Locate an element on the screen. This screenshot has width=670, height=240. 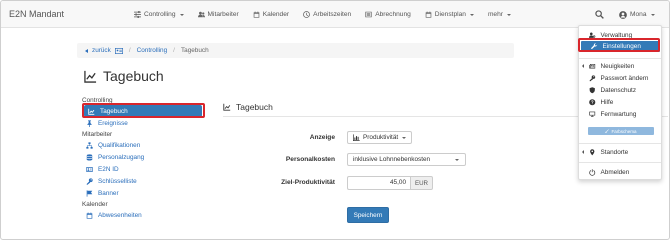
menu-item-datenschutz: Datenschutz is located at coordinates (621, 90).